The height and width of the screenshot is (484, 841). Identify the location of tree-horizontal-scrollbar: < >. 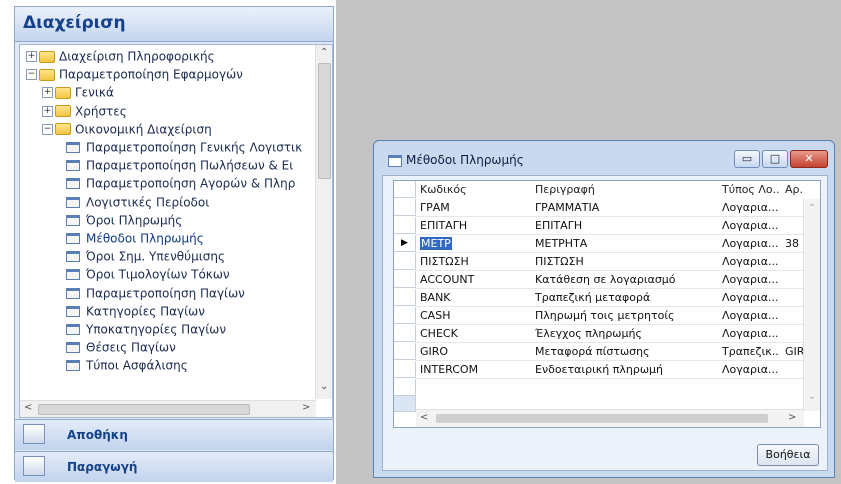
(168, 408).